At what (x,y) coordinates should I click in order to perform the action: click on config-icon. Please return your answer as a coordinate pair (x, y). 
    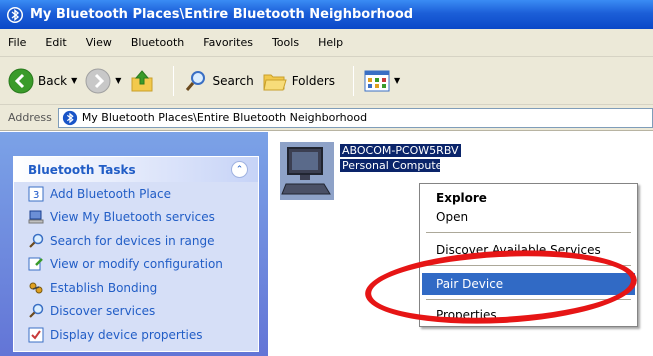
    Looking at the image, I should click on (36, 264).